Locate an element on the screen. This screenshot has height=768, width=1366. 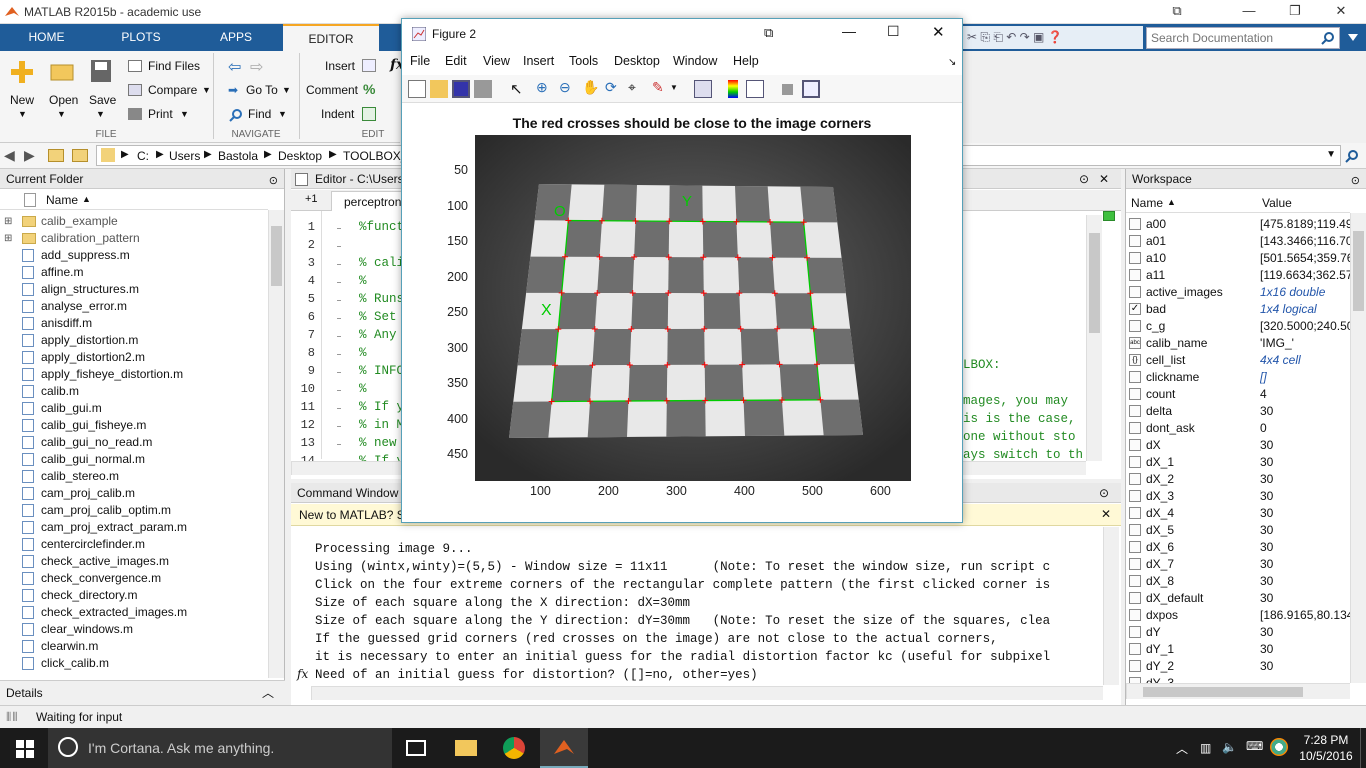
print-icon is located at coordinates (135, 114).